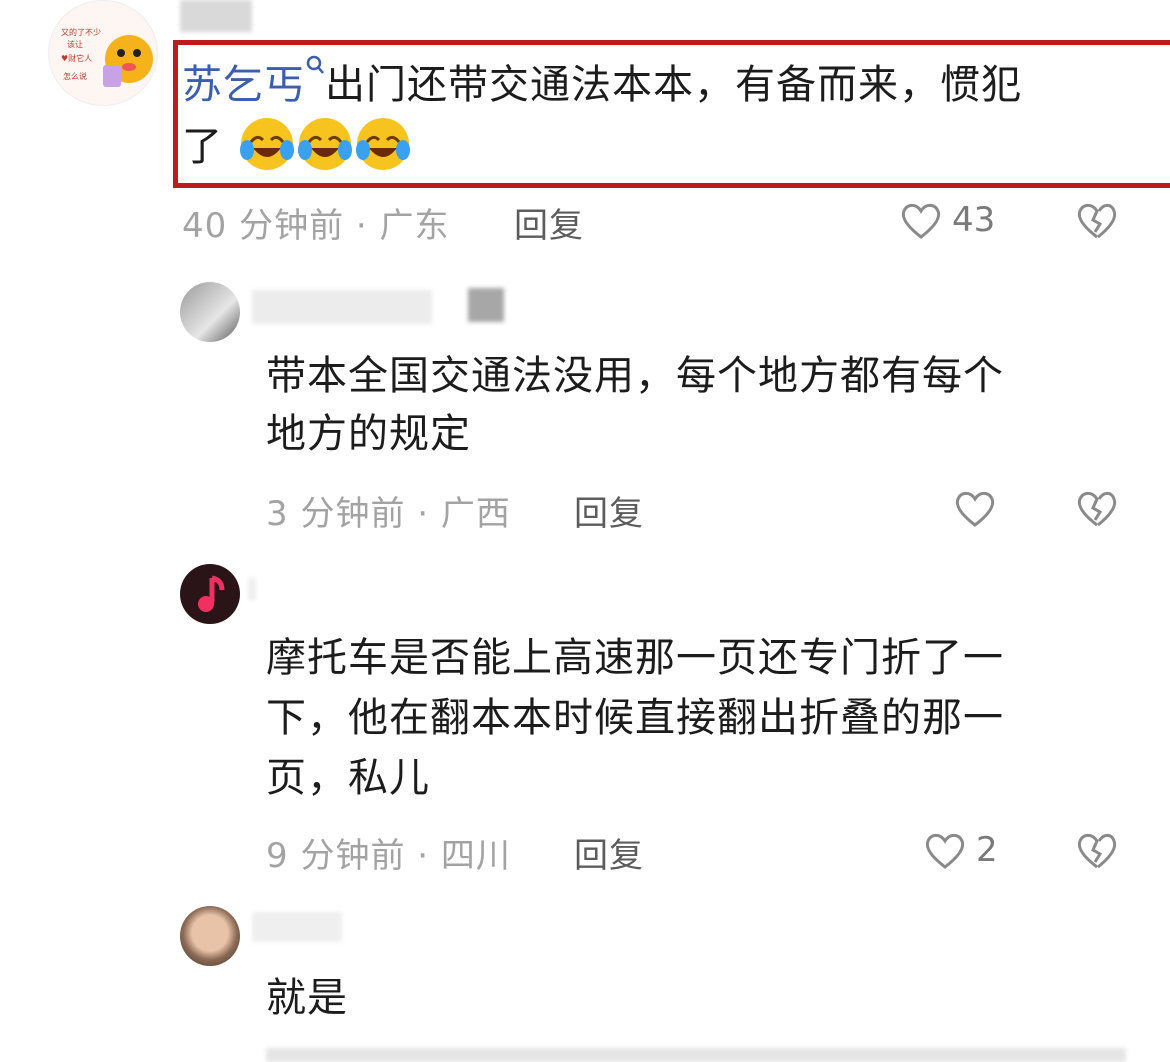  What do you see at coordinates (202, 147) in the screenshot?
I see `comment-body: 了` at bounding box center [202, 147].